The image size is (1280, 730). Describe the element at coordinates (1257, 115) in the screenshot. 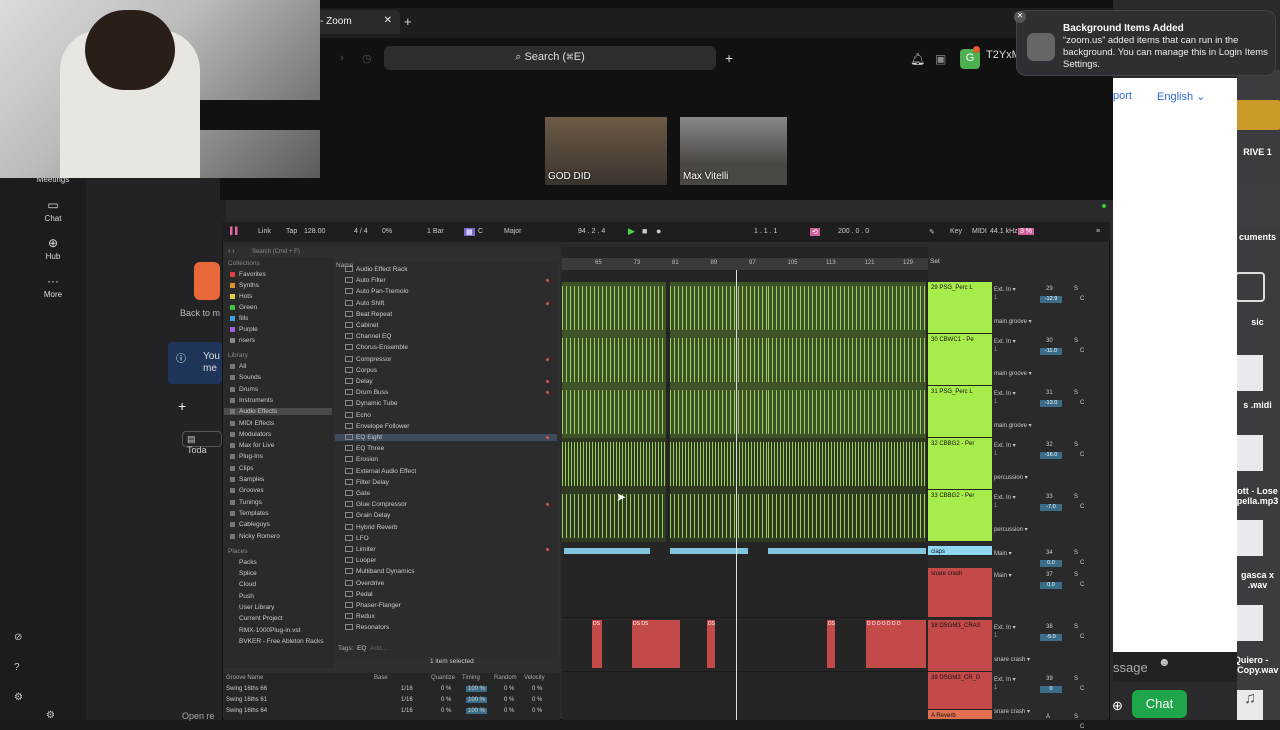

I see `drive-icon` at that location.